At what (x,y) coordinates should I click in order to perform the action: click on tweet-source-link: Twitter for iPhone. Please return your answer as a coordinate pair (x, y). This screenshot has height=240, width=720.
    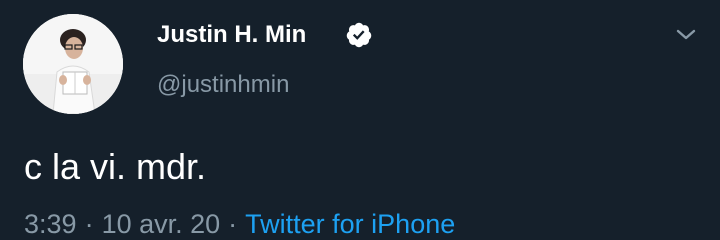
    Looking at the image, I should click on (350, 224).